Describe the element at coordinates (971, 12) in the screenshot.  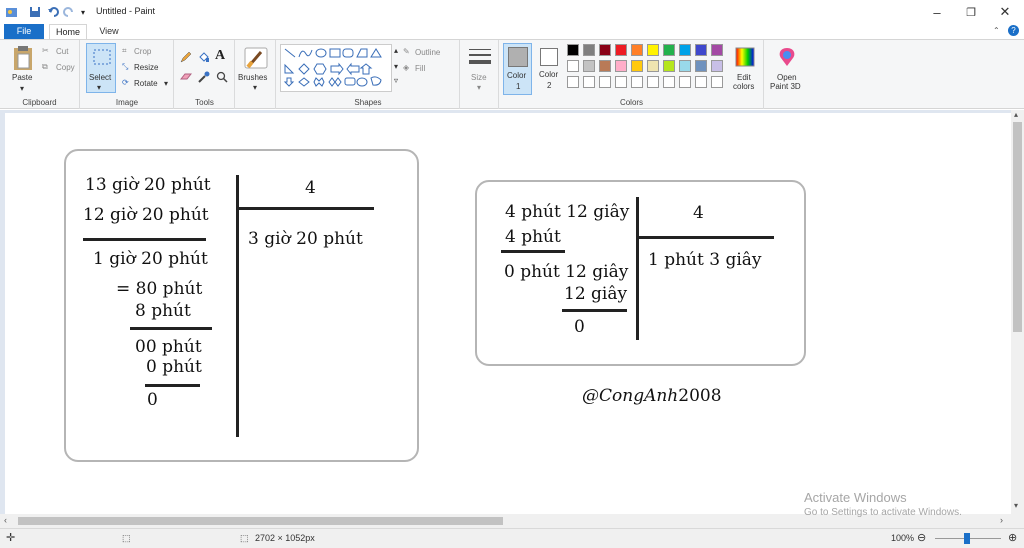
I see `maximize-button: ❐` at that location.